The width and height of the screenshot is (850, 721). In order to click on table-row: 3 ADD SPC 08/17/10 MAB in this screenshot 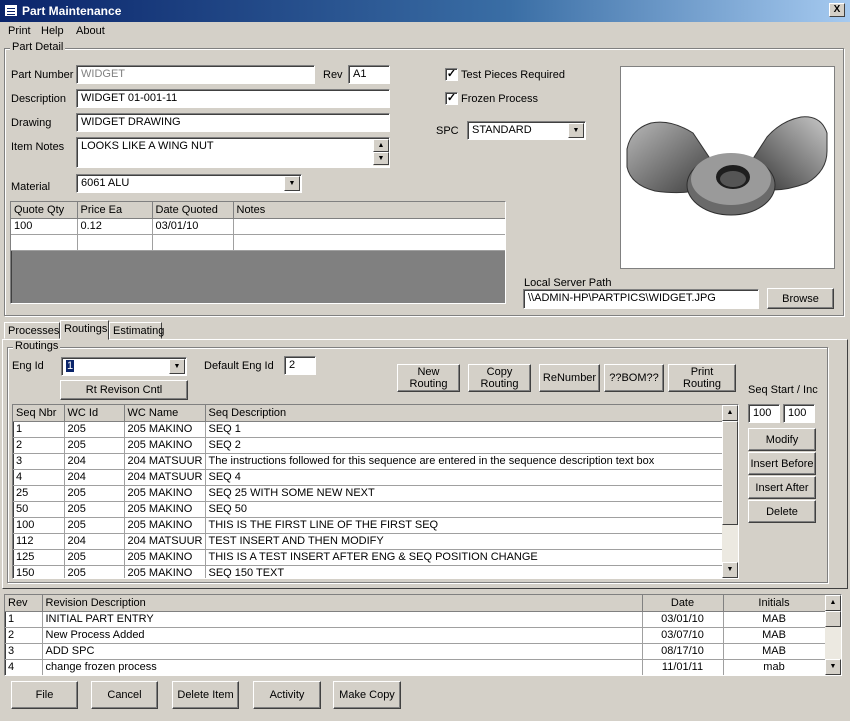, I will do `click(415, 651)`.